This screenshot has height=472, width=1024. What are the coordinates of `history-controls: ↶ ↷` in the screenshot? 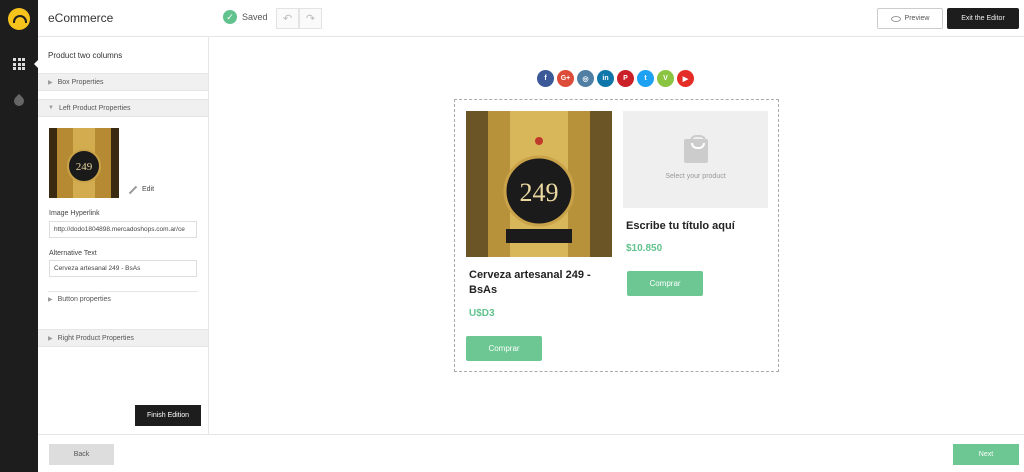 It's located at (299, 18).